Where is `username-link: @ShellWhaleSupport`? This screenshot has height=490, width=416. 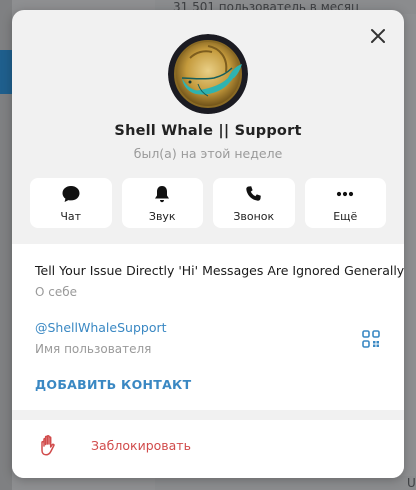 username-link: @ShellWhaleSupport is located at coordinates (101, 327).